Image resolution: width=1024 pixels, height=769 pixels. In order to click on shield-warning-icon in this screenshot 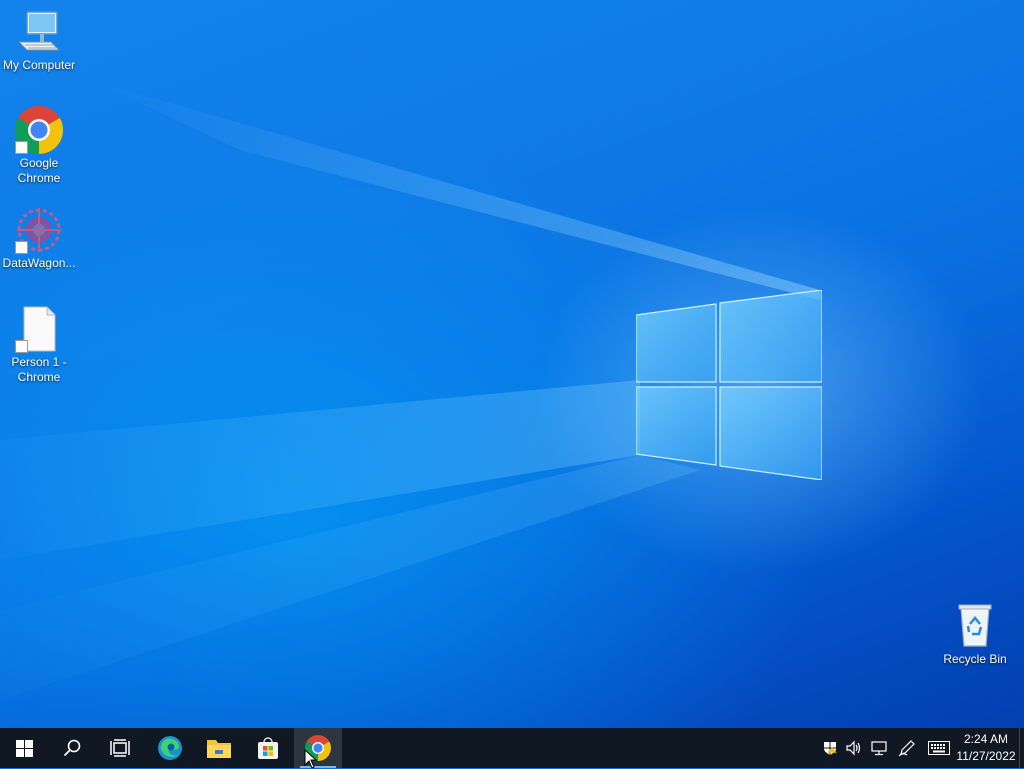, I will do `click(830, 748)`.